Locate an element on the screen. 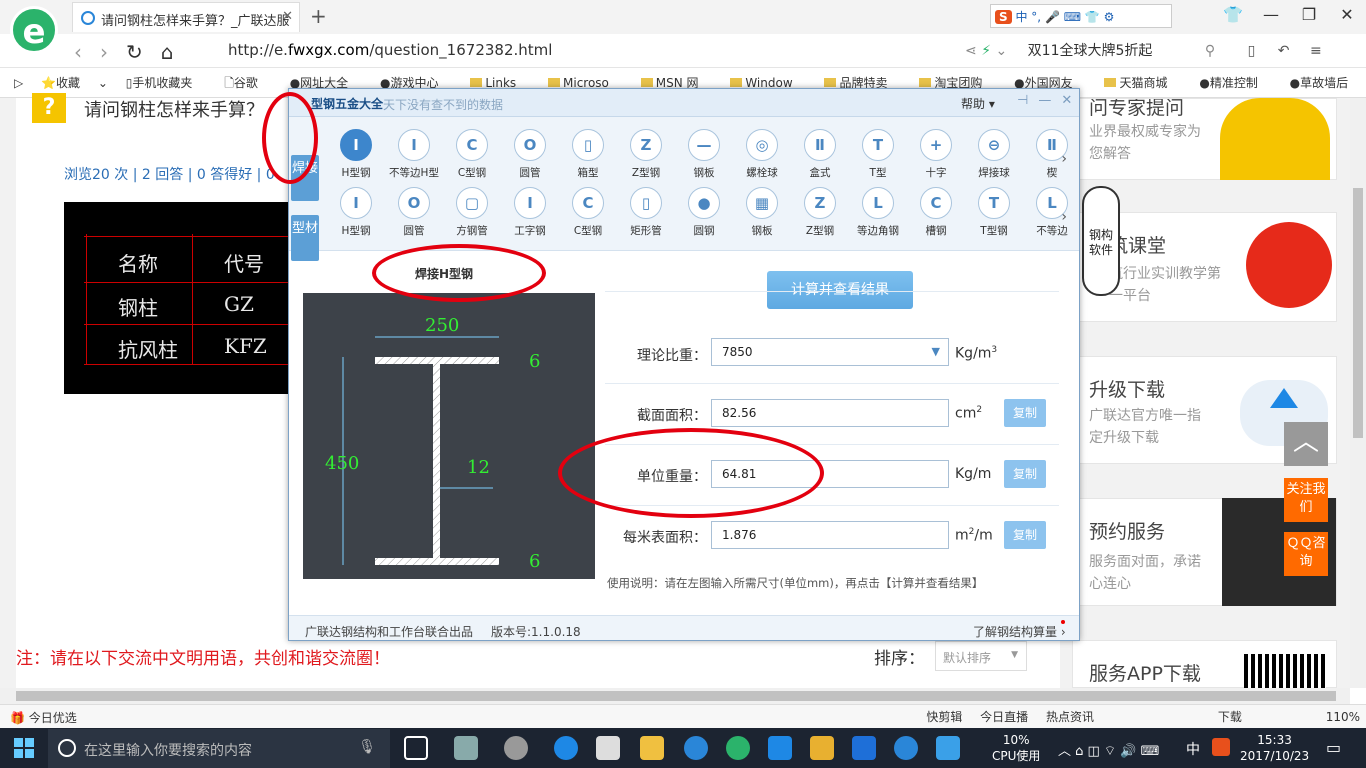 Image resolution: width=1366 pixels, height=768 pixels. system-tray-icons: ︿ ⌂ ◫ ⌔ 🔊 ⌨ is located at coordinates (1108, 749).